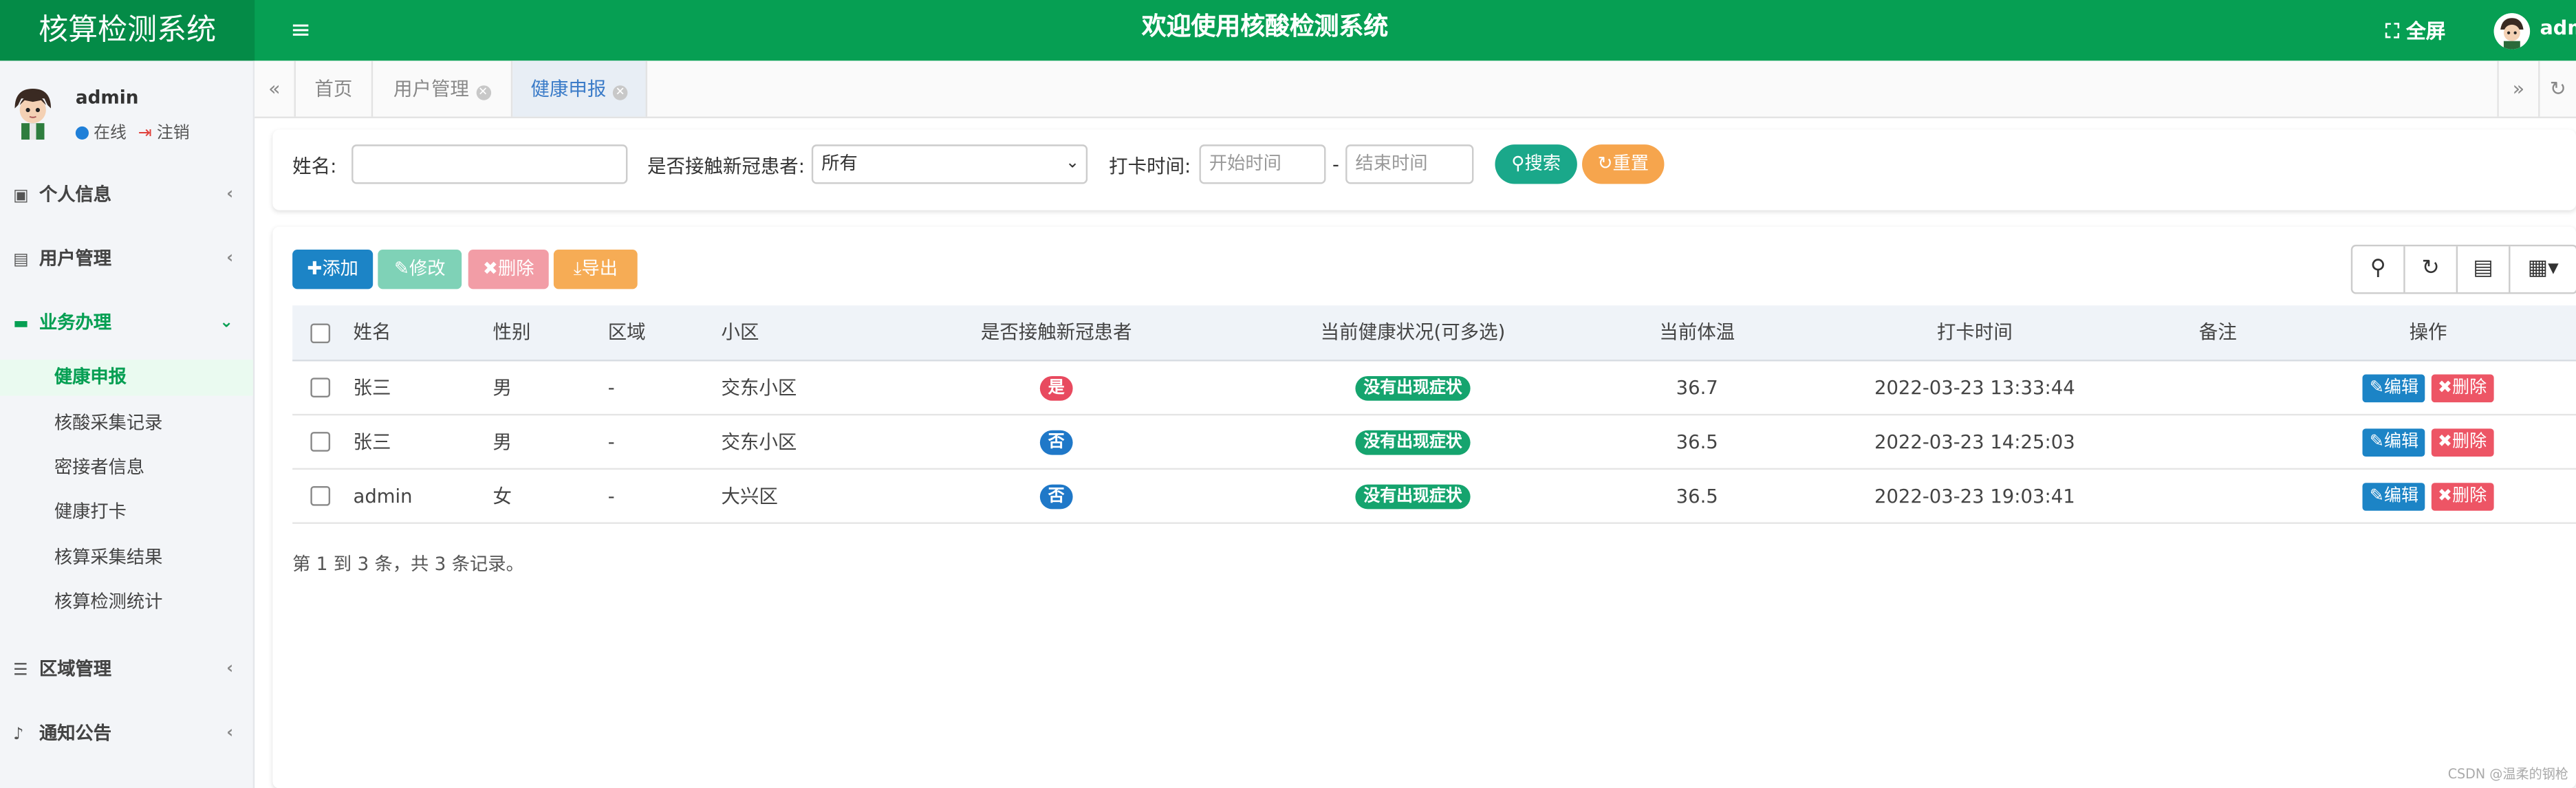  Describe the element at coordinates (502, 387) in the screenshot. I see `cell-gender: 男` at that location.